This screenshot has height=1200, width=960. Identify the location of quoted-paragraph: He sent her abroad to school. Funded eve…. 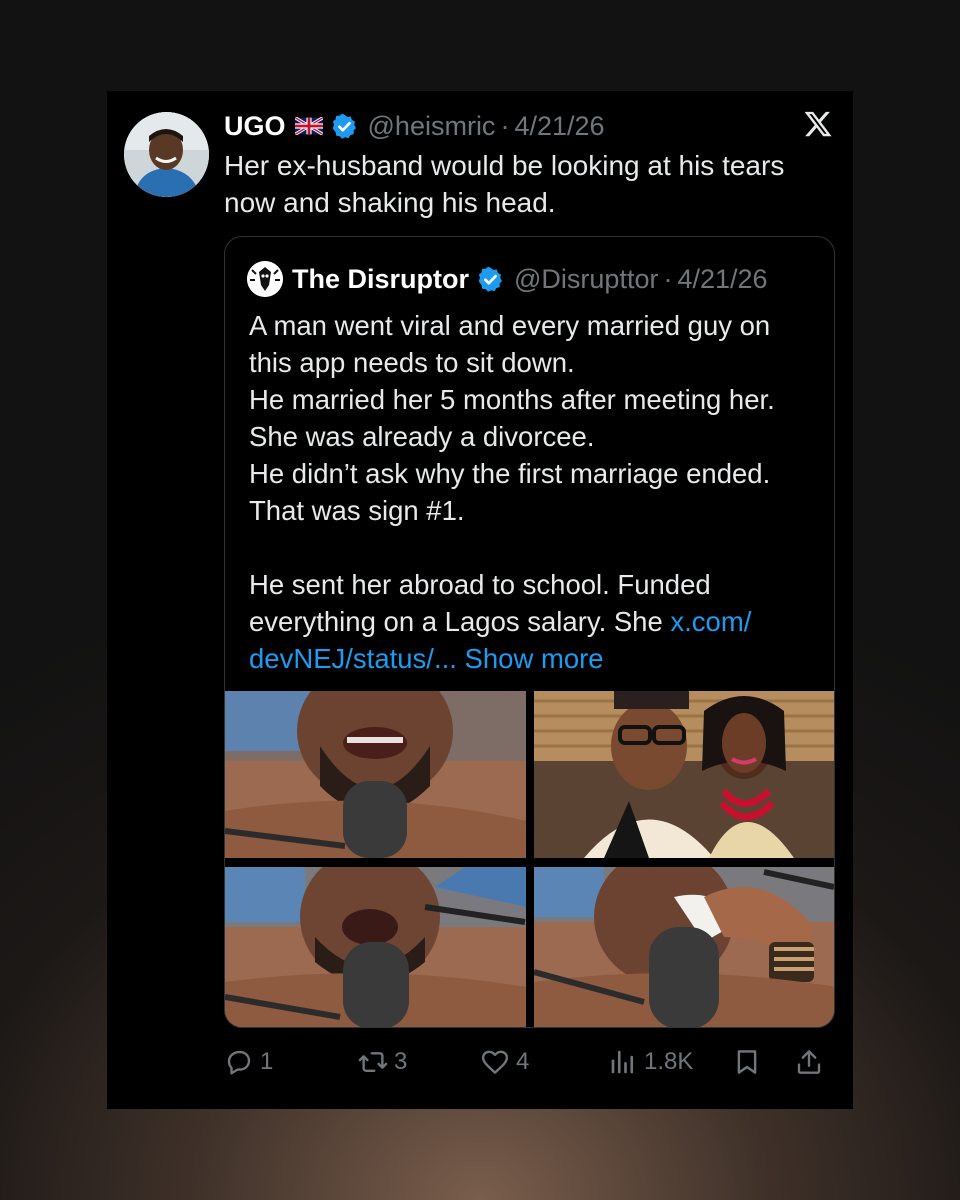
(534, 621).